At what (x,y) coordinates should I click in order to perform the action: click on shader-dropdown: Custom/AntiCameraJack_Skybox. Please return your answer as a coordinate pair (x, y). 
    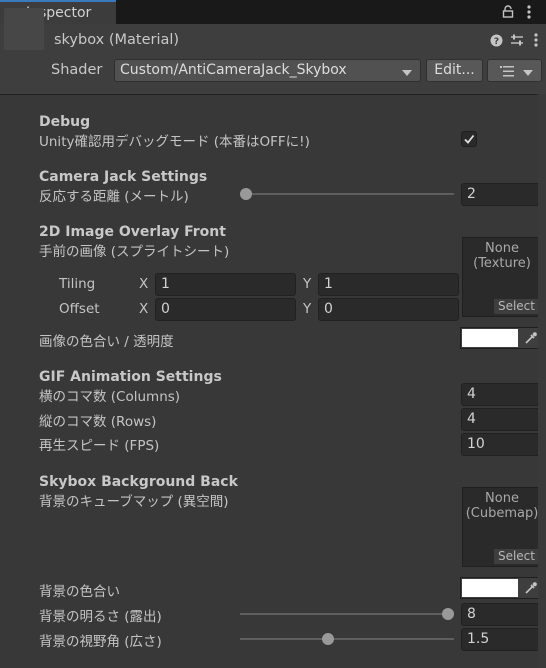
    Looking at the image, I should click on (267, 70).